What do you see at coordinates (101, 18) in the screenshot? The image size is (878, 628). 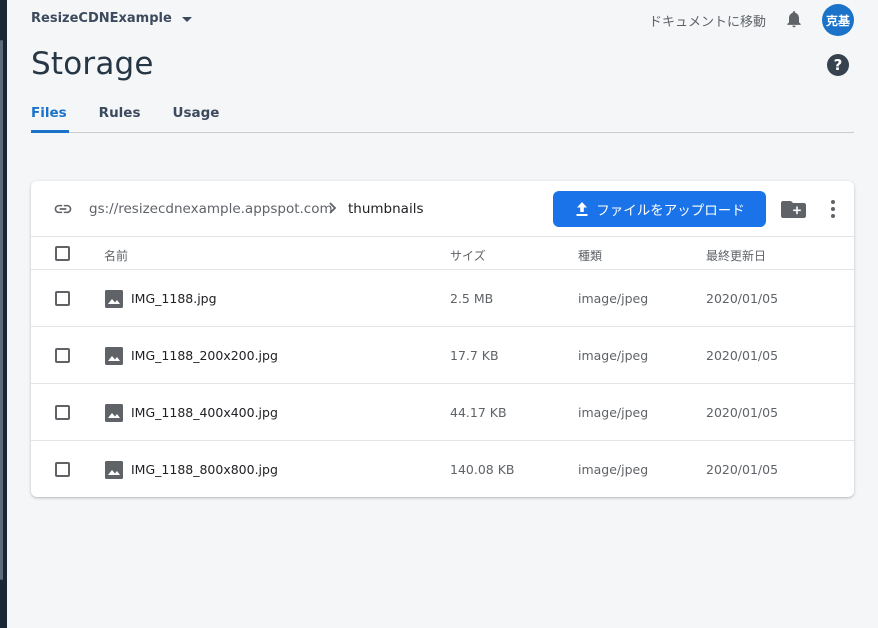 I see `project-name: ResizeCDNExample` at bounding box center [101, 18].